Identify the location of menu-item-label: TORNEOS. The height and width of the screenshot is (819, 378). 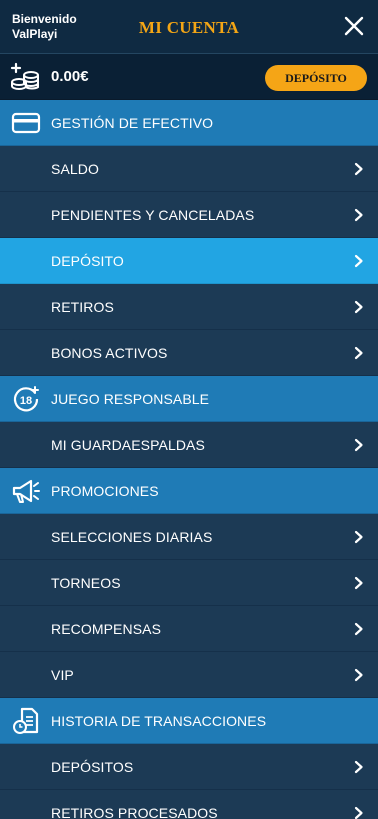
(86, 583).